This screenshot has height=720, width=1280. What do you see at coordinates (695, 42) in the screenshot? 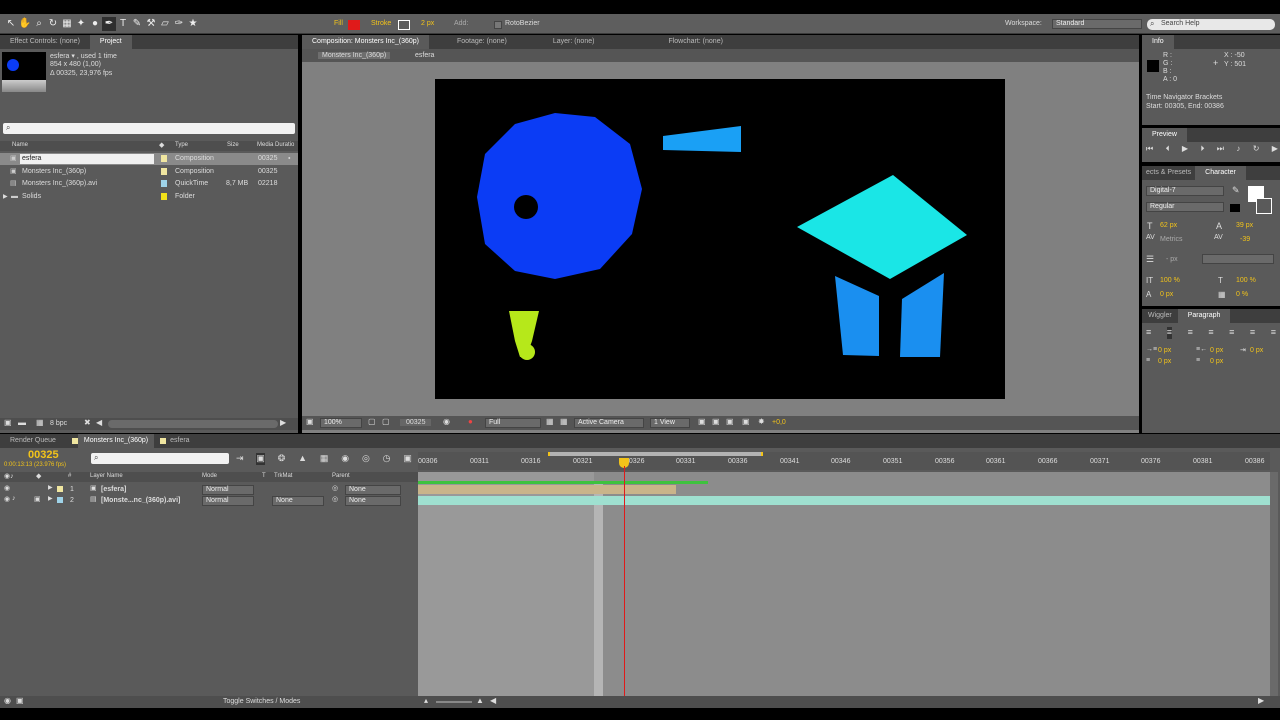
I see `tab-flowchart: Flowchart: (none)` at bounding box center [695, 42].